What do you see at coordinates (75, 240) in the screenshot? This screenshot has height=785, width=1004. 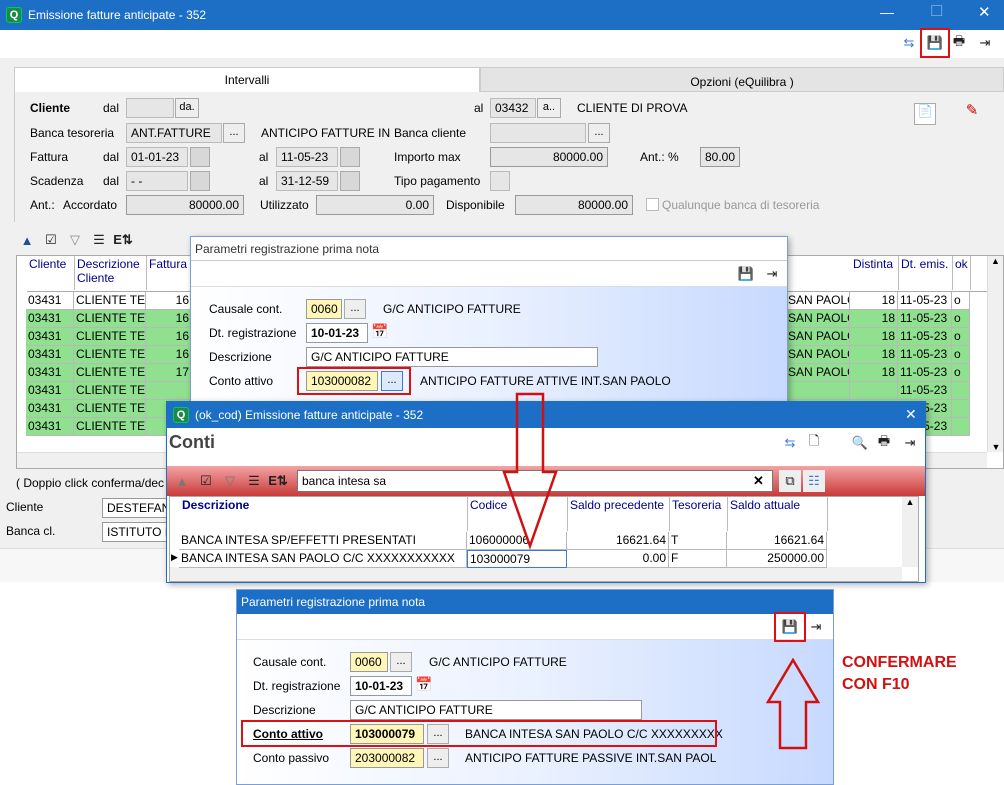 I see `filter-icon: ▽` at bounding box center [75, 240].